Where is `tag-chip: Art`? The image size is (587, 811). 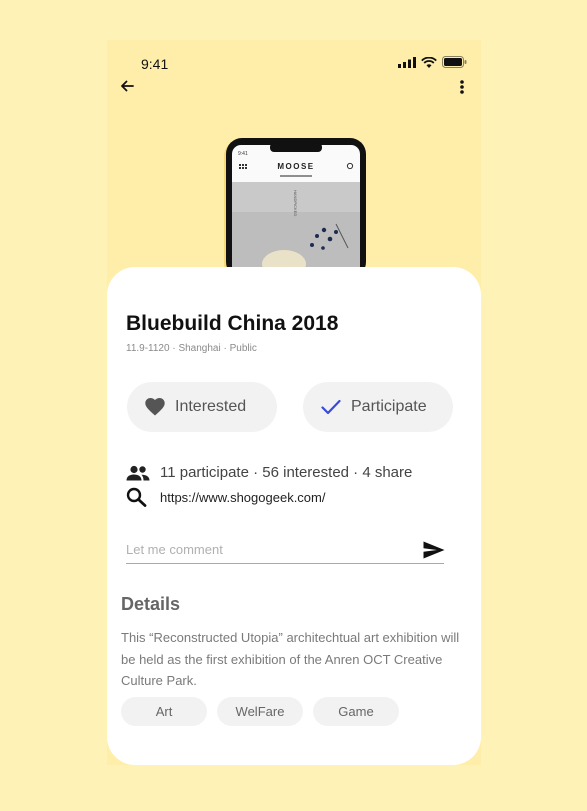 tag-chip: Art is located at coordinates (164, 711).